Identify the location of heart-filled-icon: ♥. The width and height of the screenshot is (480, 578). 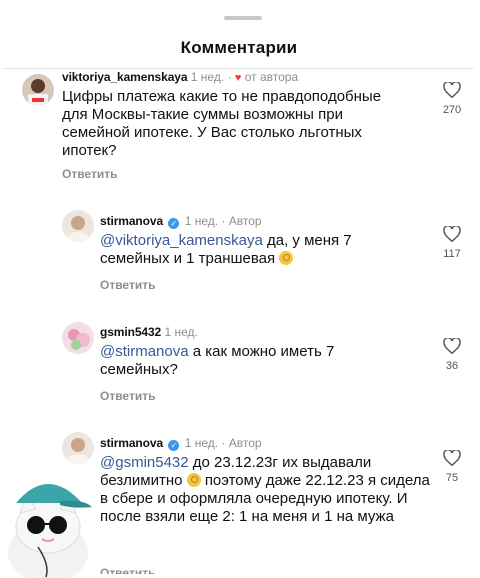
(238, 78).